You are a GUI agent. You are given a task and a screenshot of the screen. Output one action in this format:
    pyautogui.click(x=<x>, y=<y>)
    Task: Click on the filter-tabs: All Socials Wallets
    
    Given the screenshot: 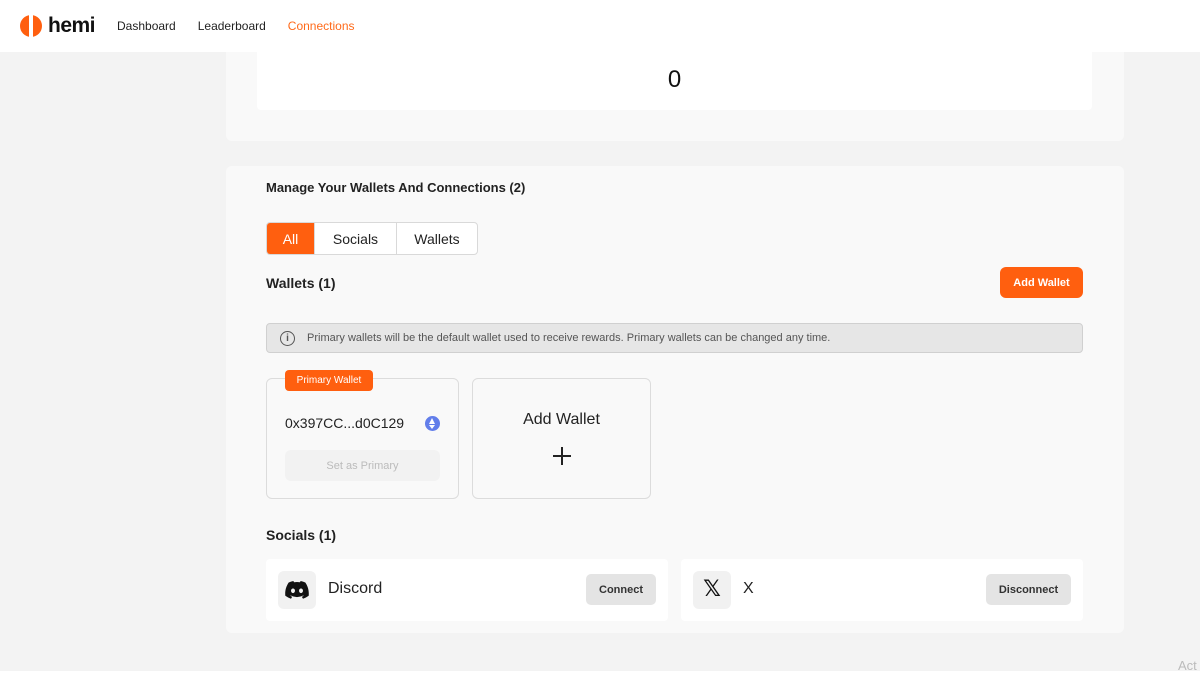 What is the action you would take?
    pyautogui.click(x=372, y=238)
    